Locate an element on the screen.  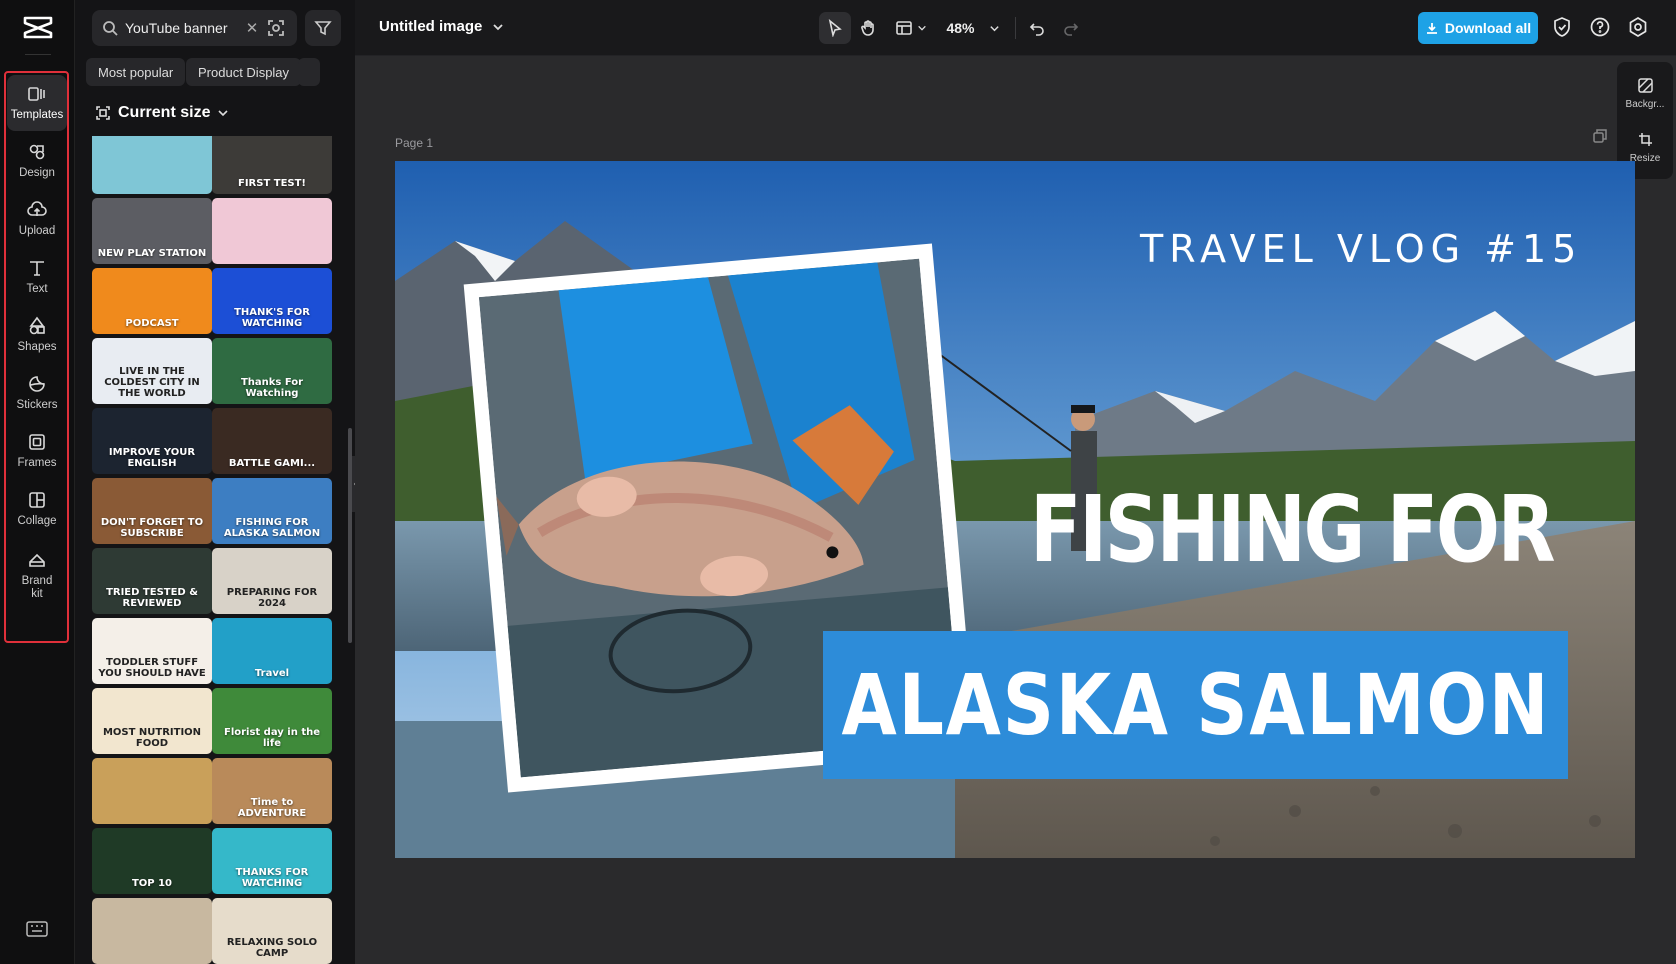
zoom-level: 48% is located at coordinates (960, 28).